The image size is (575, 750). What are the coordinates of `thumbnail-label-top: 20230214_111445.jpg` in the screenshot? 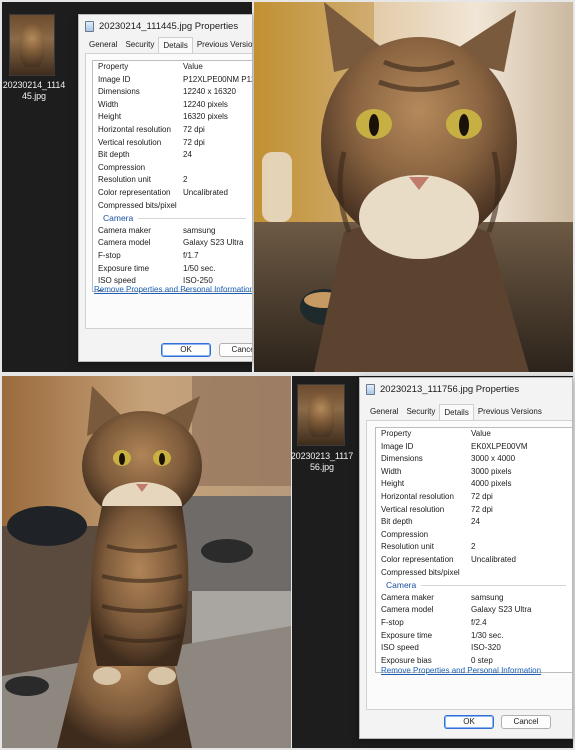 It's located at (34, 91).